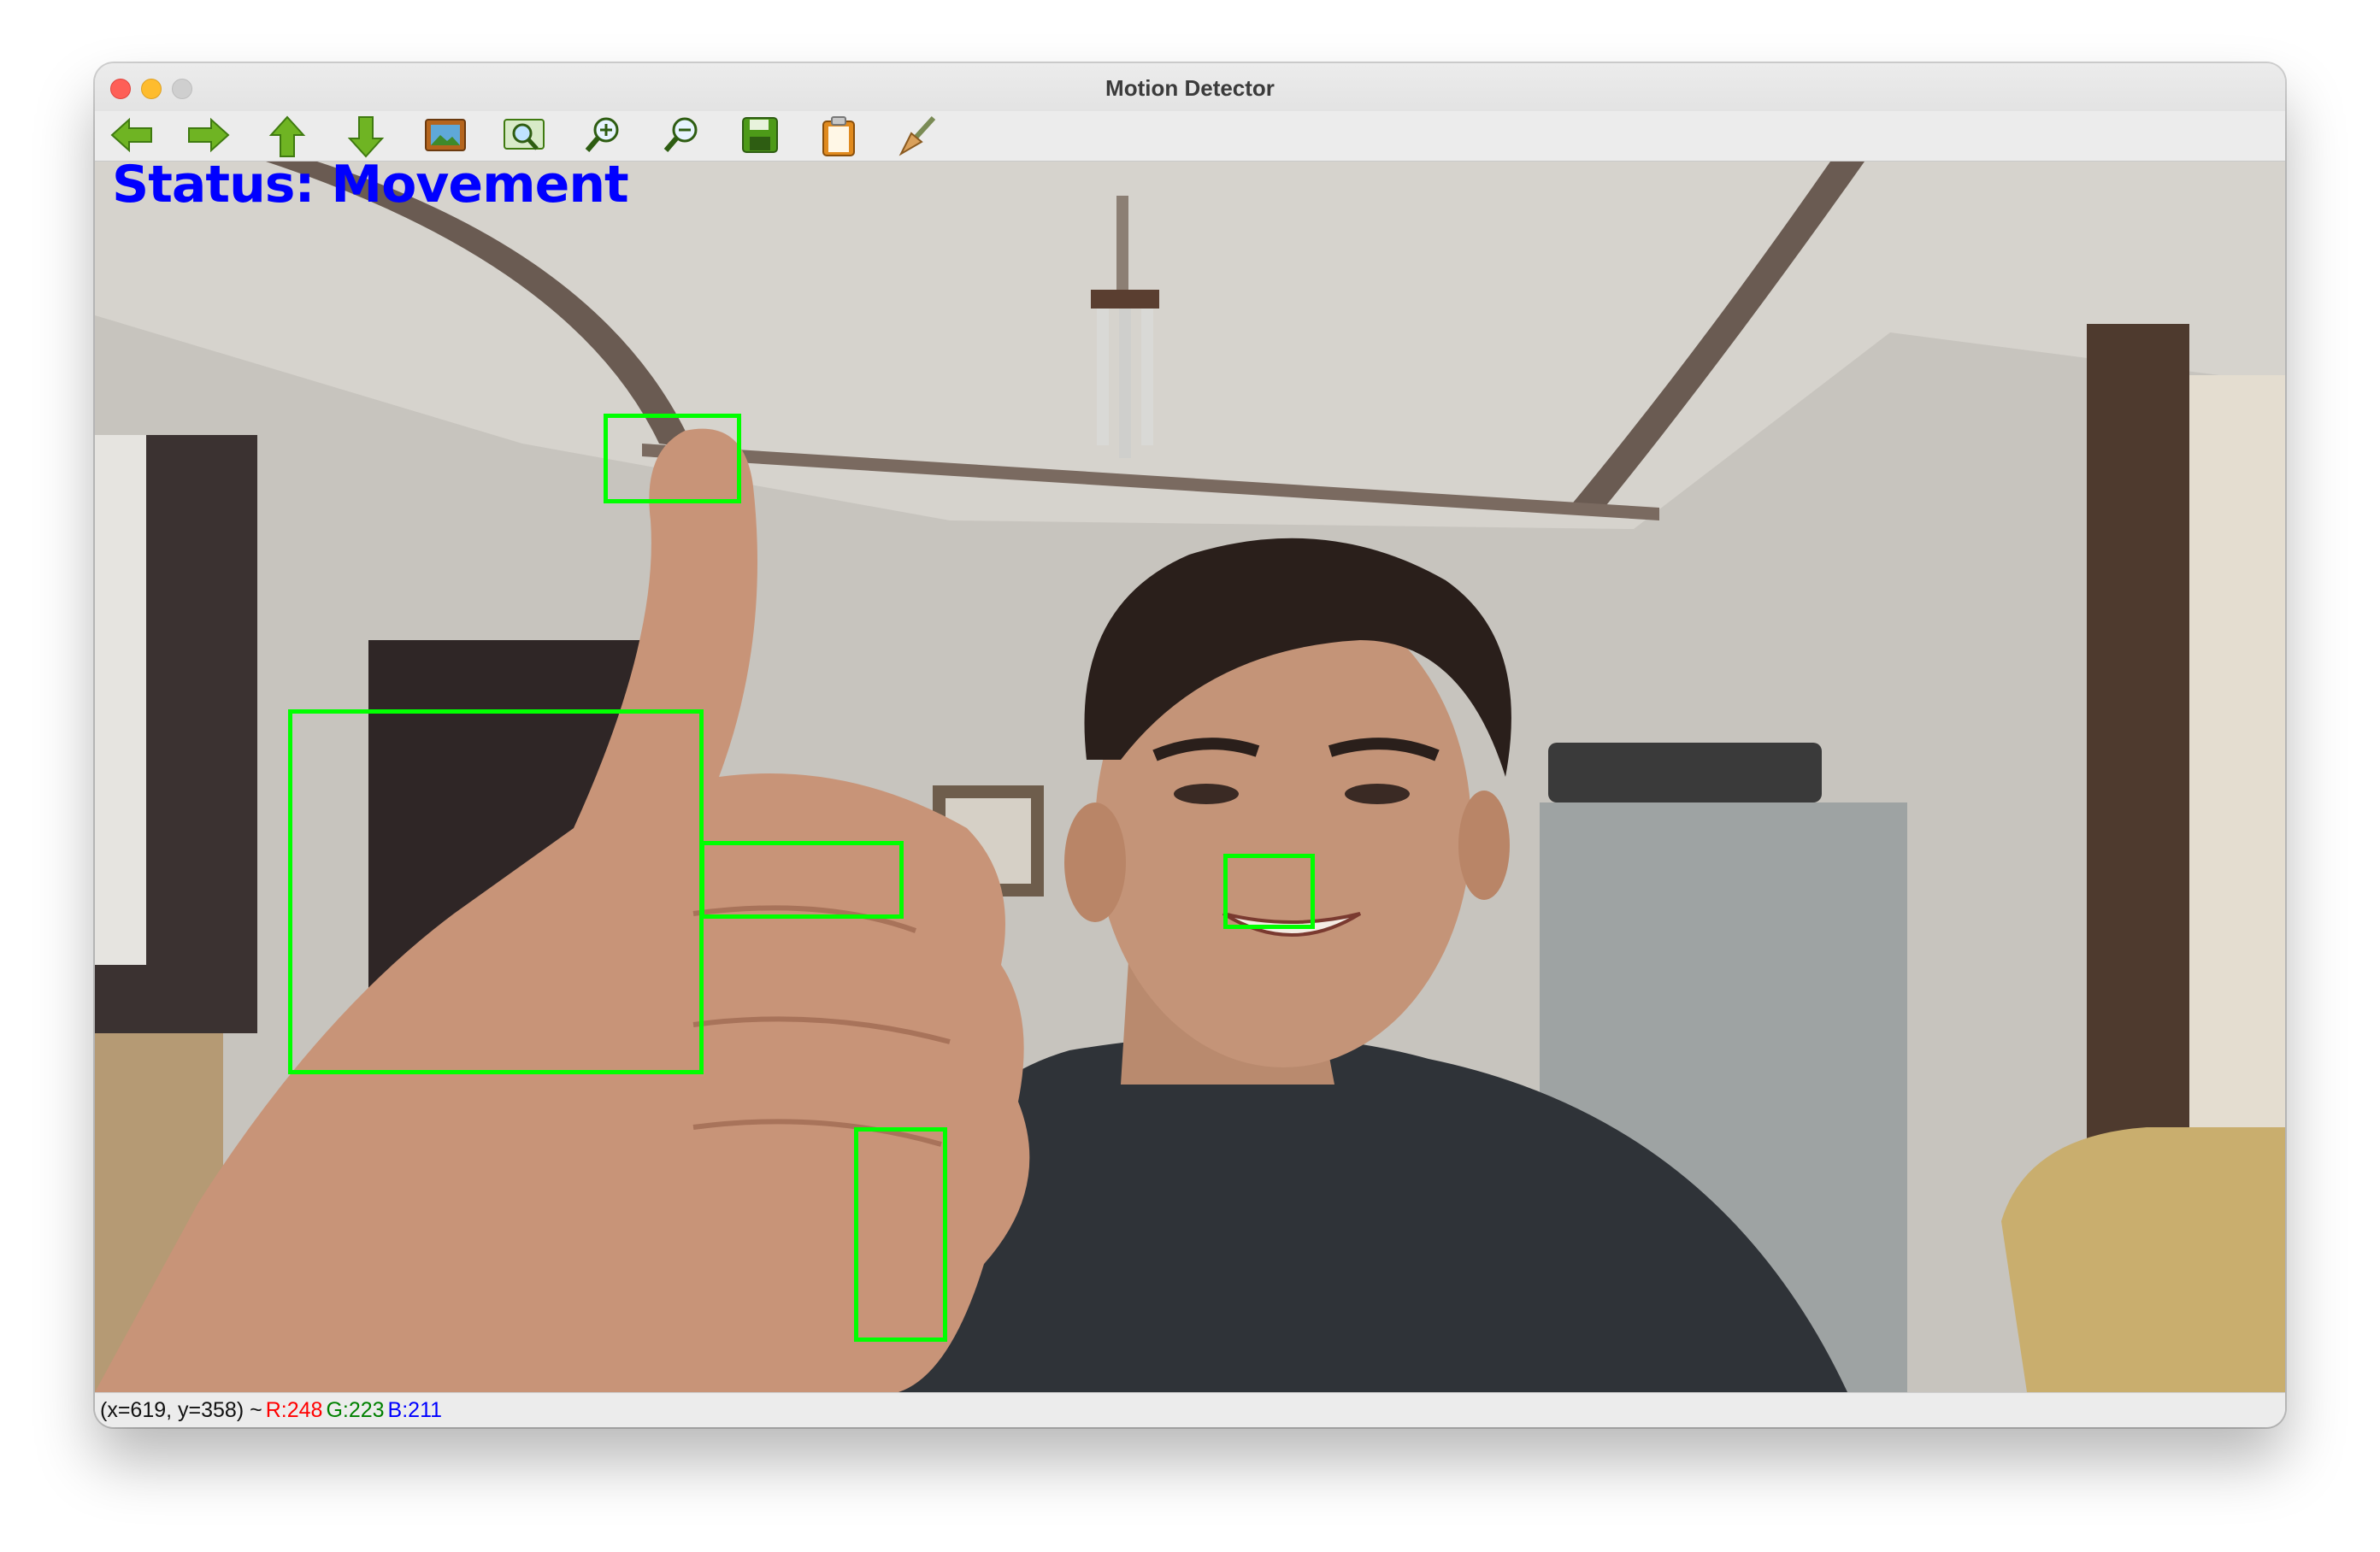 This screenshot has height=1552, width=2380. Describe the element at coordinates (371, 189) in the screenshot. I see `status-overlay-text: Status: Movement` at that location.